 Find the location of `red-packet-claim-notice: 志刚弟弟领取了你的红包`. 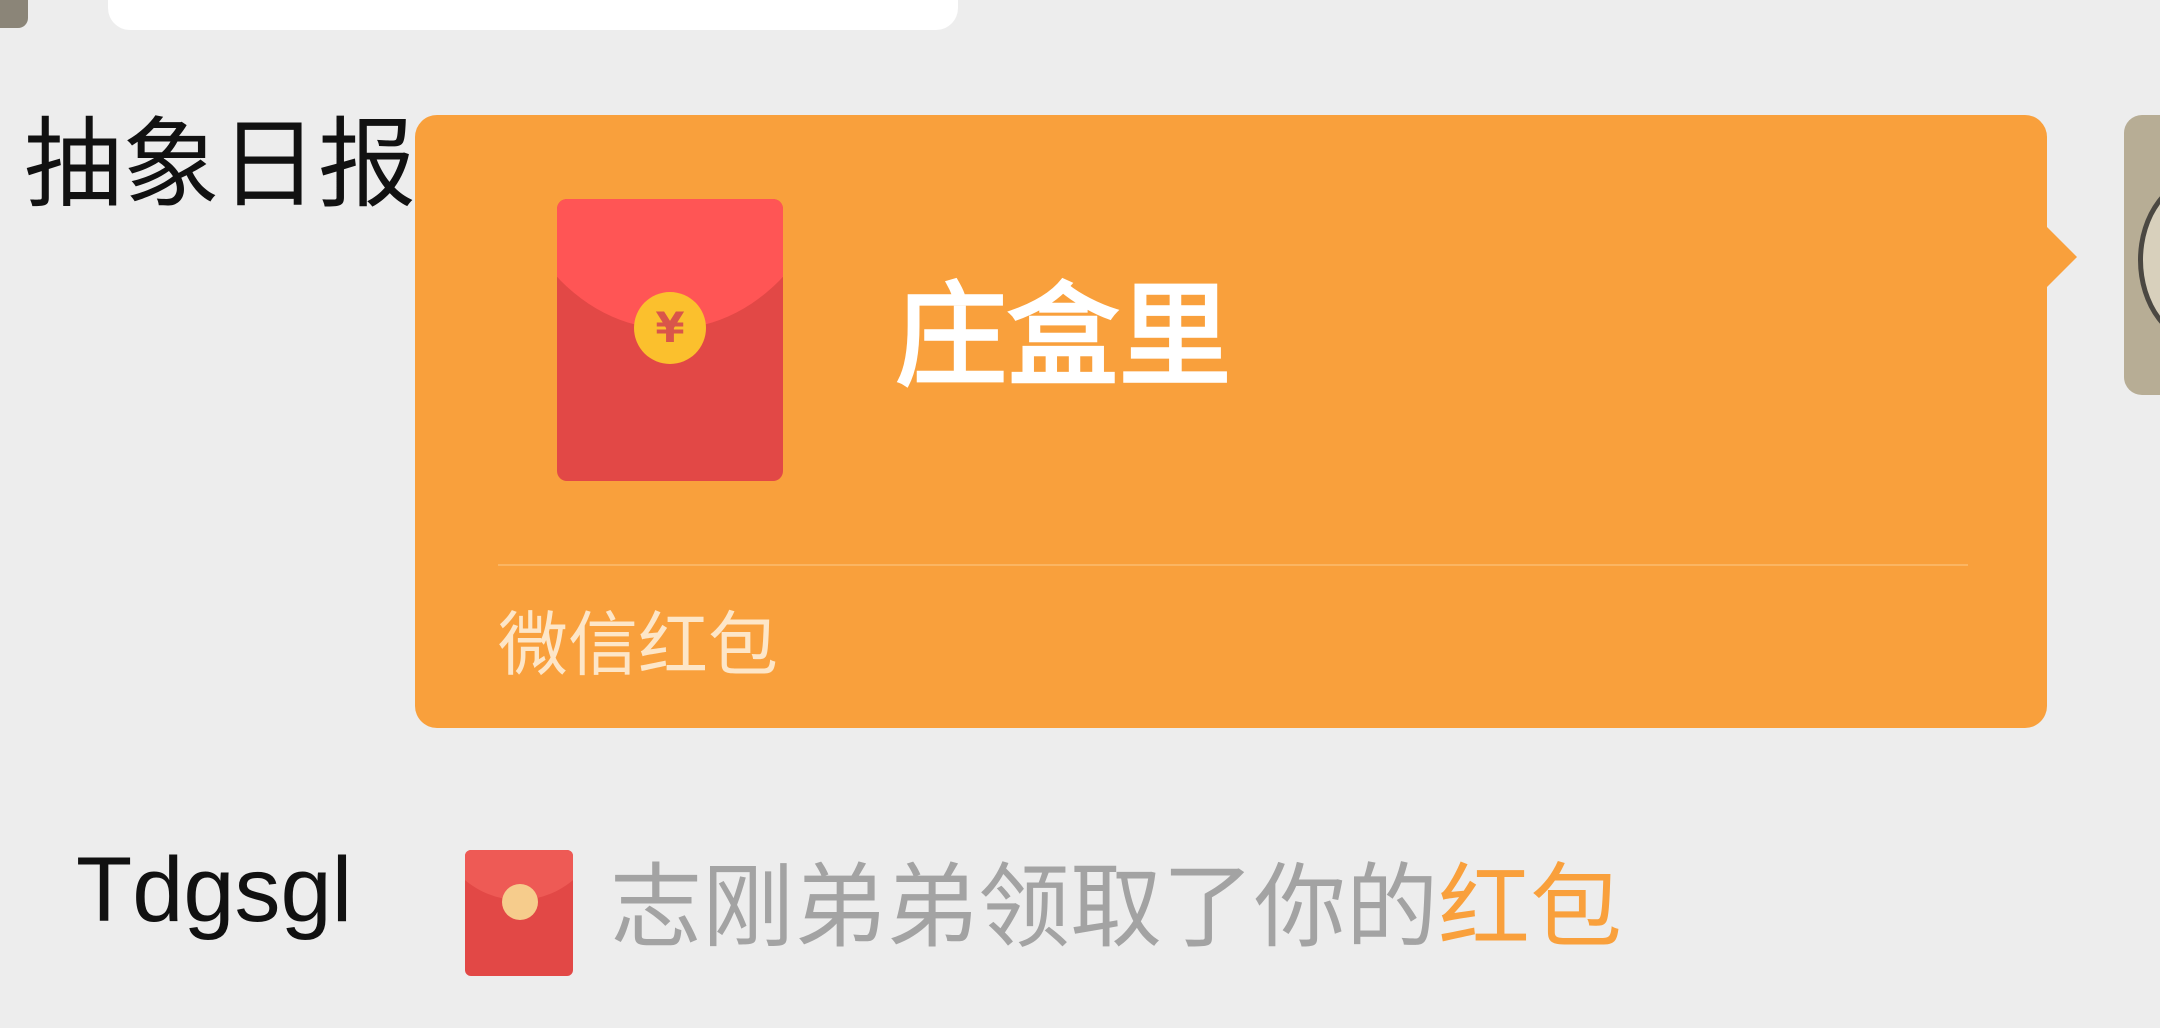

red-packet-claim-notice: 志刚弟弟领取了你的红包 is located at coordinates (1116, 908).